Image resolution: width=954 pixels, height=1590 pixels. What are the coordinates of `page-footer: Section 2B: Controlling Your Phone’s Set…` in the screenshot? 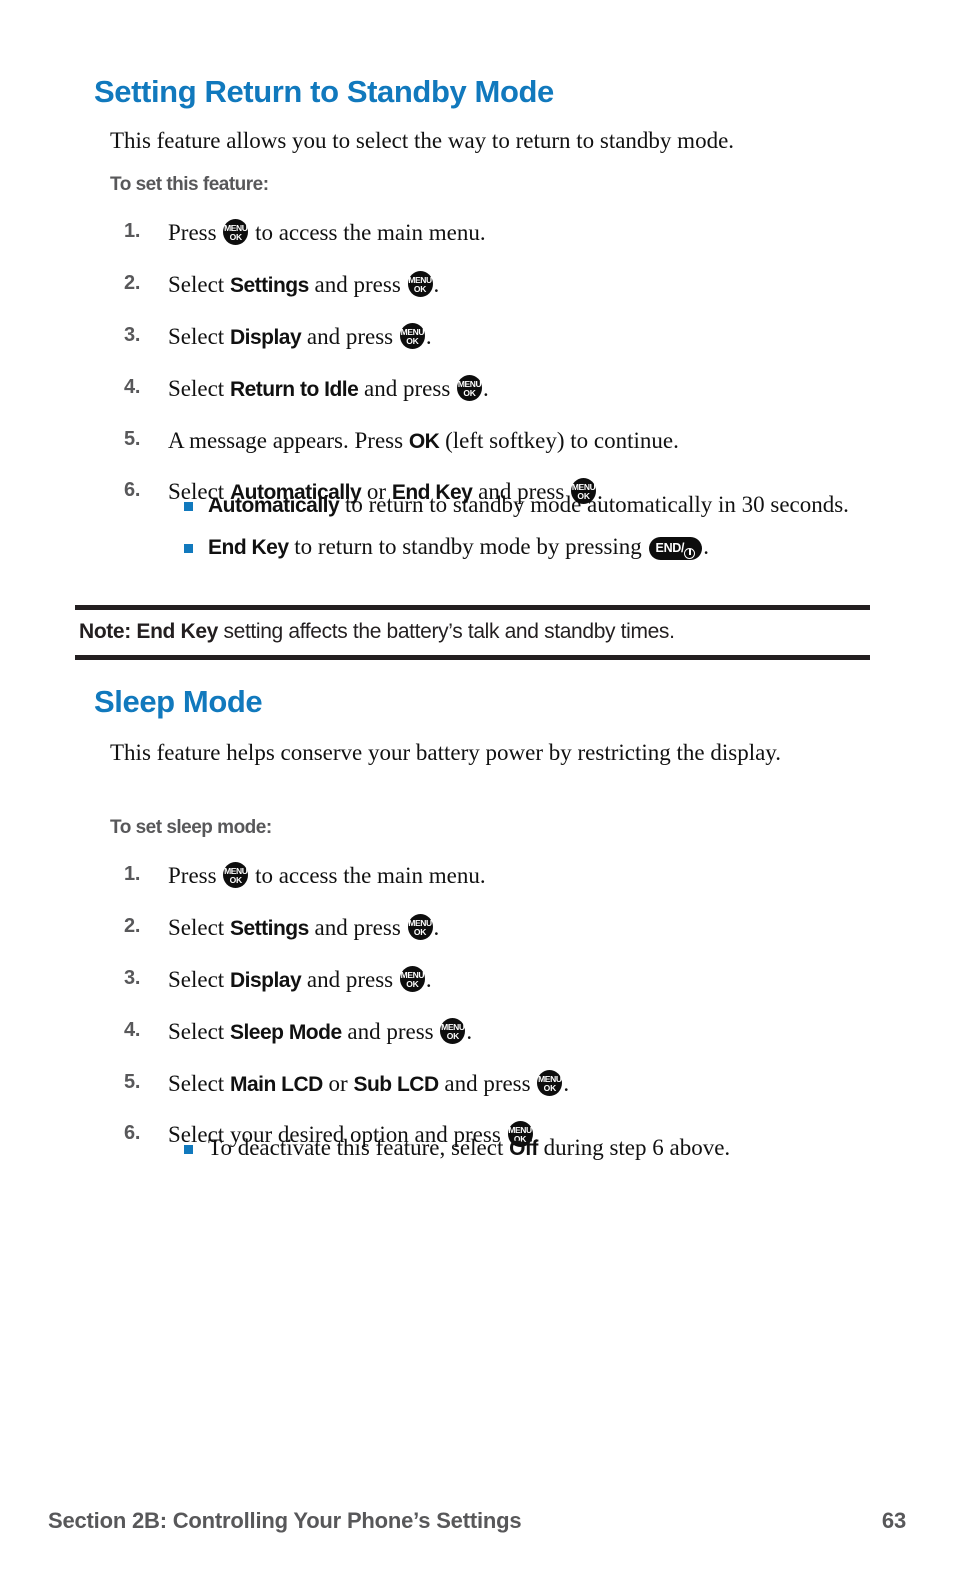 It's located at (477, 1521).